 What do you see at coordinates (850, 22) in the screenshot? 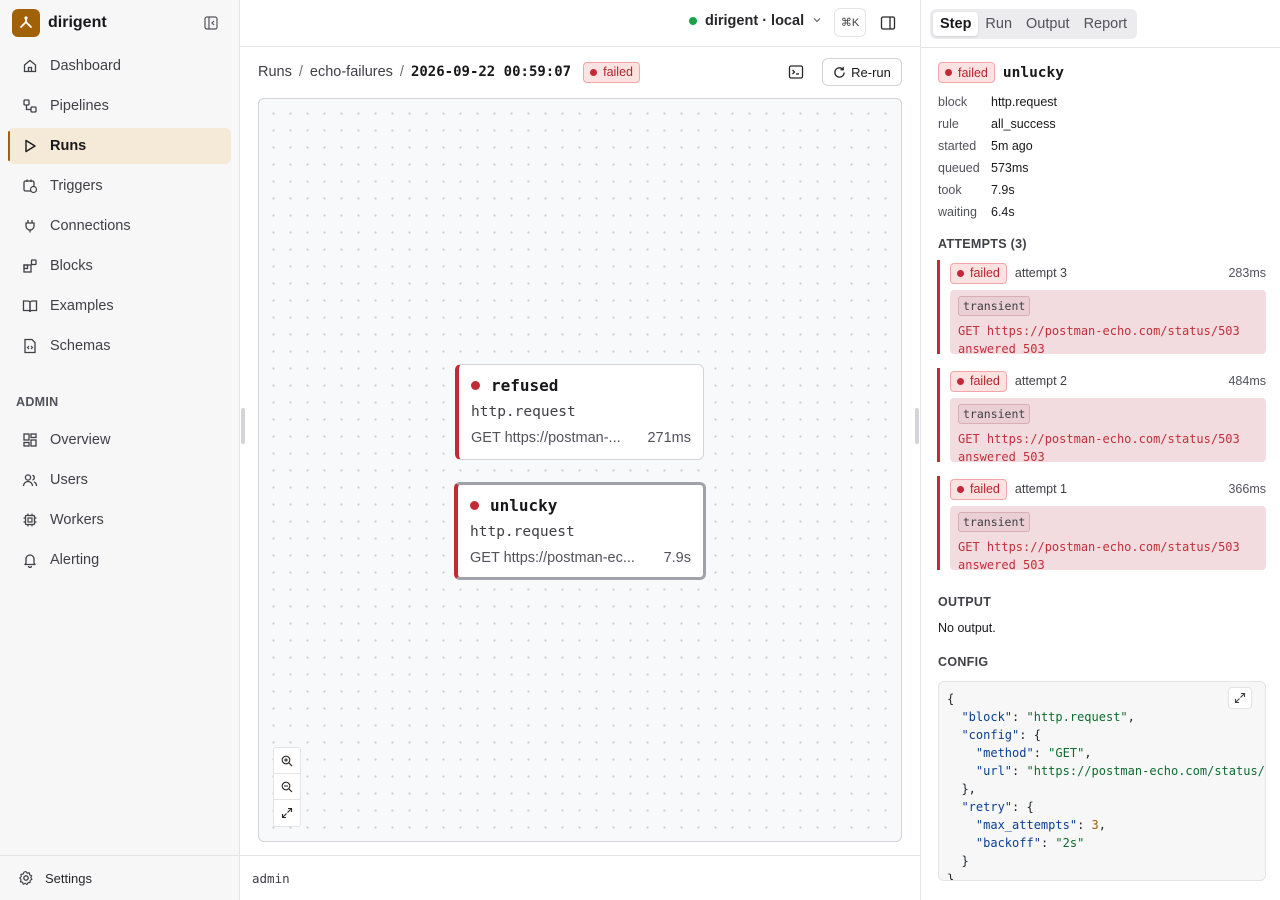
I see `command-palette-button: ⌘K` at bounding box center [850, 22].